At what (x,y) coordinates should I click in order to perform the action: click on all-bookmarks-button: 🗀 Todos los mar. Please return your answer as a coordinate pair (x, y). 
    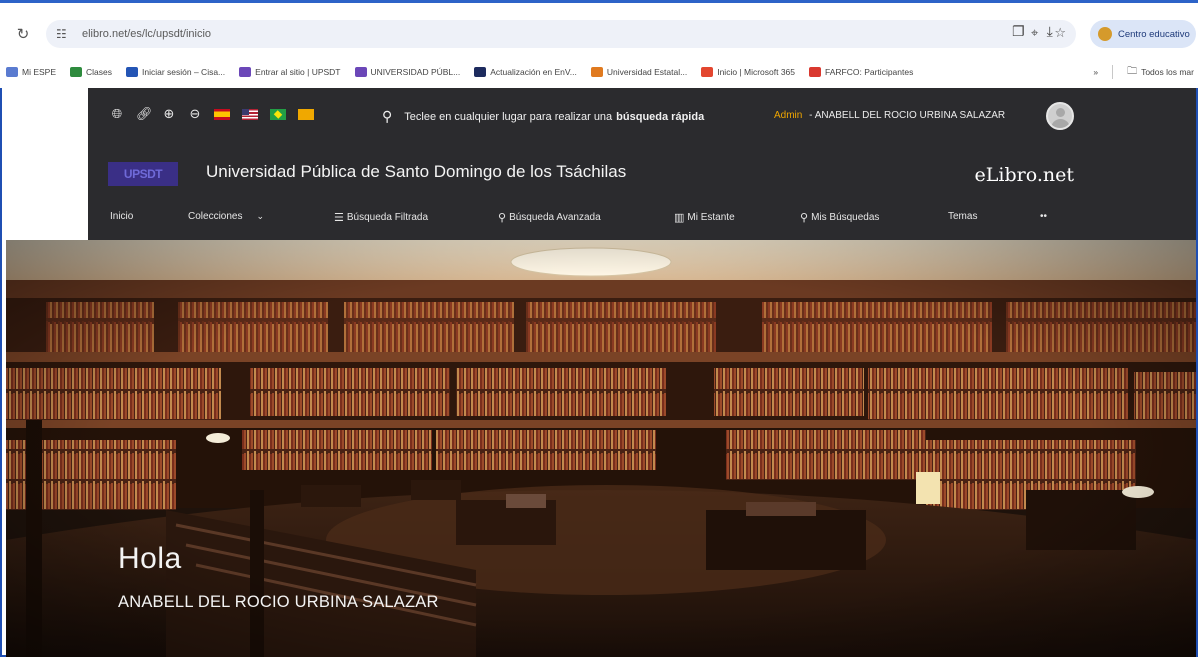
    Looking at the image, I should click on (1160, 72).